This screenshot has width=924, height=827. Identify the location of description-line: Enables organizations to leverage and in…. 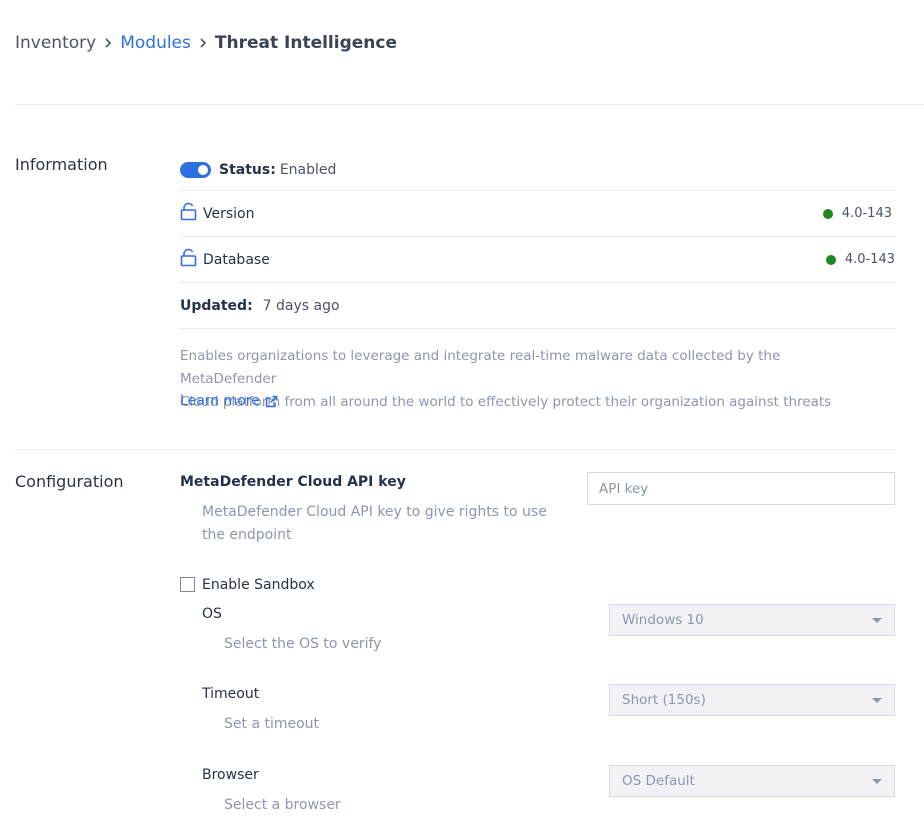
(480, 367).